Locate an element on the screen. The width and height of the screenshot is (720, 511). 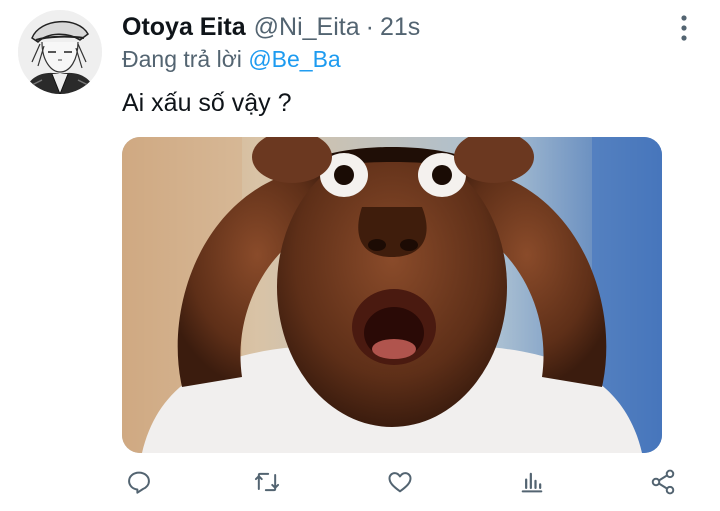
reply-button is located at coordinates (139, 482).